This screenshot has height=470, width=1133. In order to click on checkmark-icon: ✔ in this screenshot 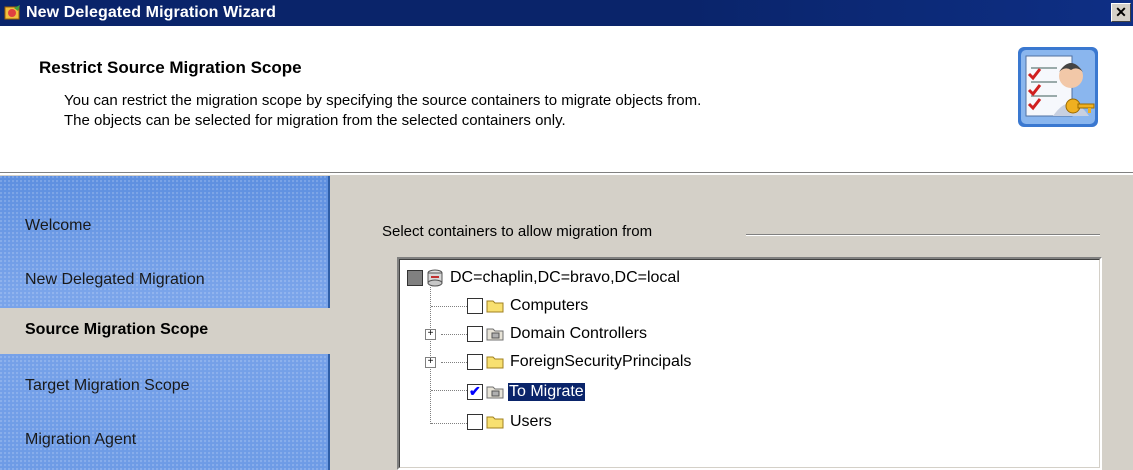, I will do `click(475, 391)`.